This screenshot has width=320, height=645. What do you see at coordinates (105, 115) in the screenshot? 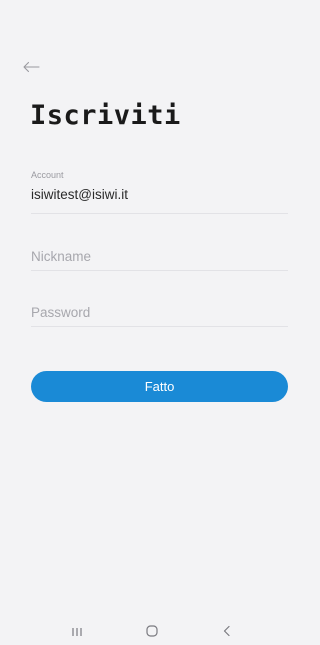
I see `page-title: Iscriviti` at bounding box center [105, 115].